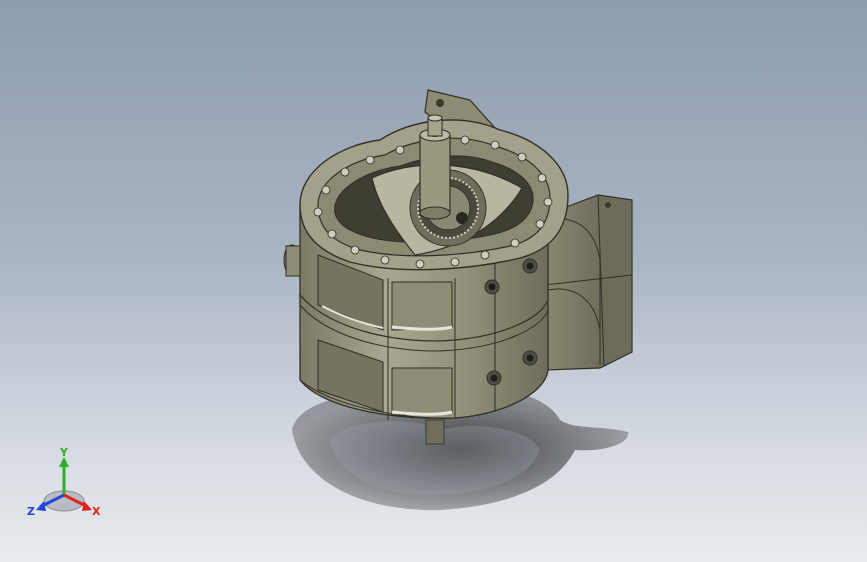 This screenshot has width=867, height=562. Describe the element at coordinates (292, 260) in the screenshot. I see `intake-port` at that location.